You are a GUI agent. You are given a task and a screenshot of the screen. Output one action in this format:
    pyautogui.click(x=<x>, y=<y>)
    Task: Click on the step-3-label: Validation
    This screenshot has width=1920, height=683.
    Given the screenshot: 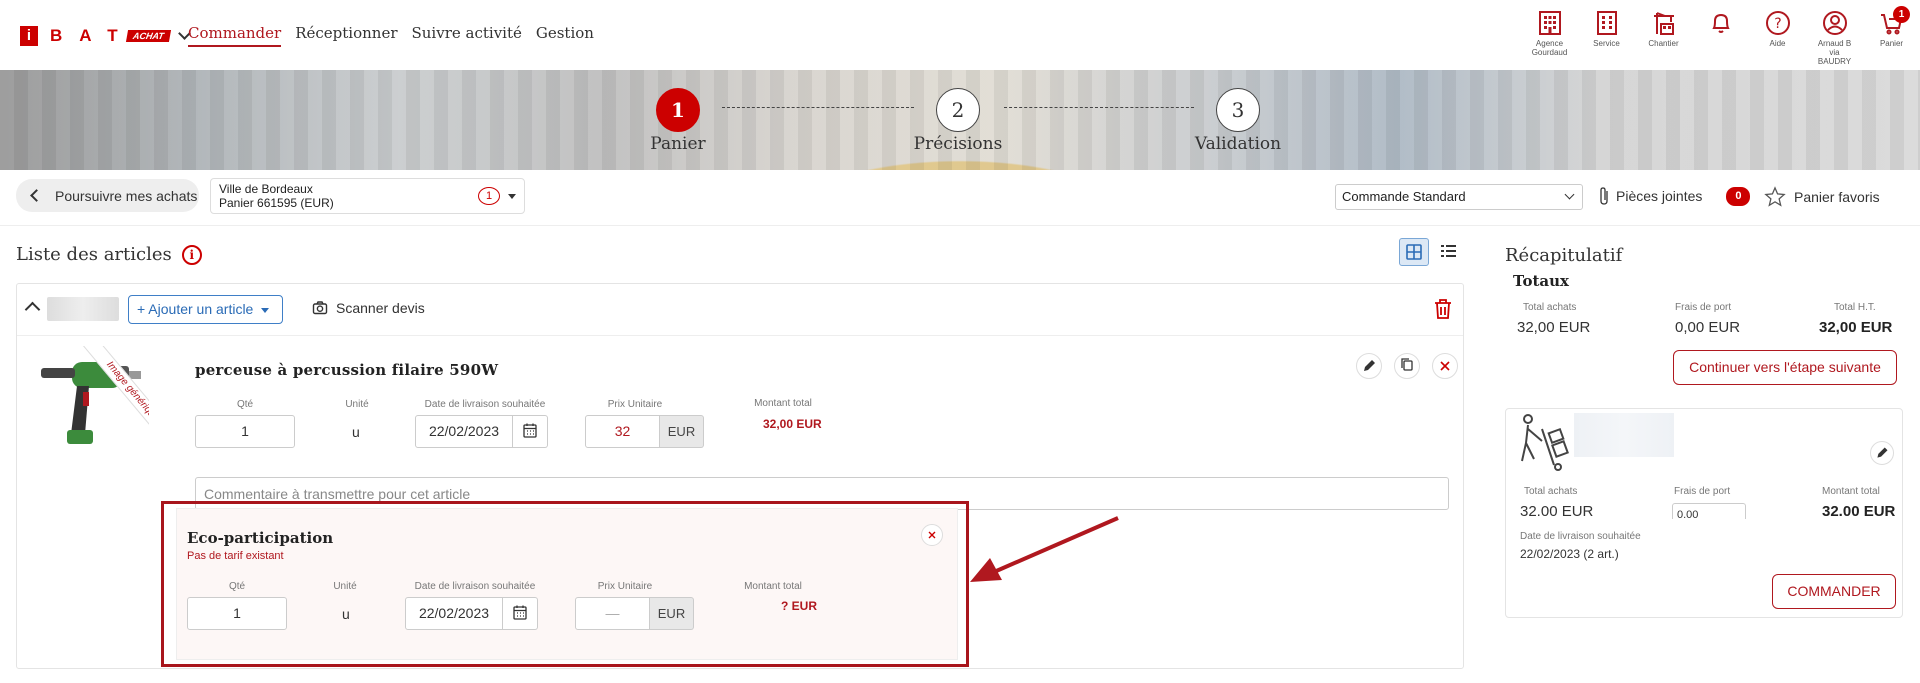 What is the action you would take?
    pyautogui.click(x=1238, y=144)
    